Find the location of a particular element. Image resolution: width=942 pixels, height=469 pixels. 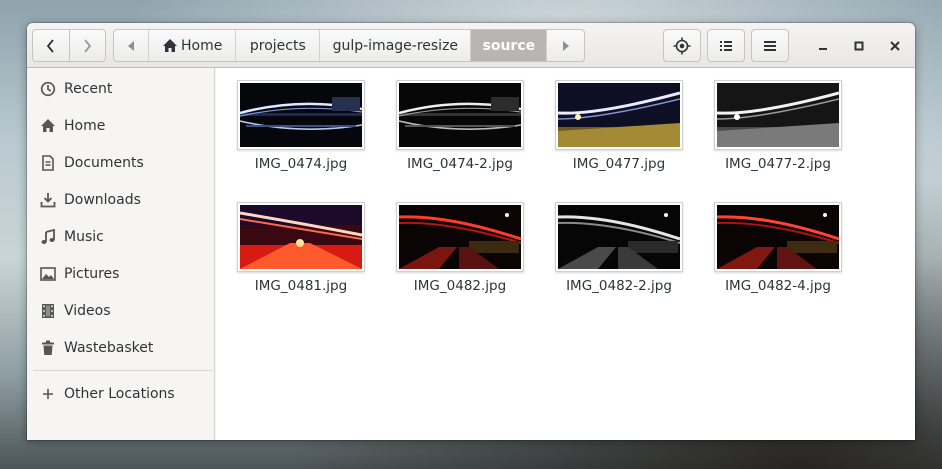

sidebar-item-label: Music is located at coordinates (84, 236).